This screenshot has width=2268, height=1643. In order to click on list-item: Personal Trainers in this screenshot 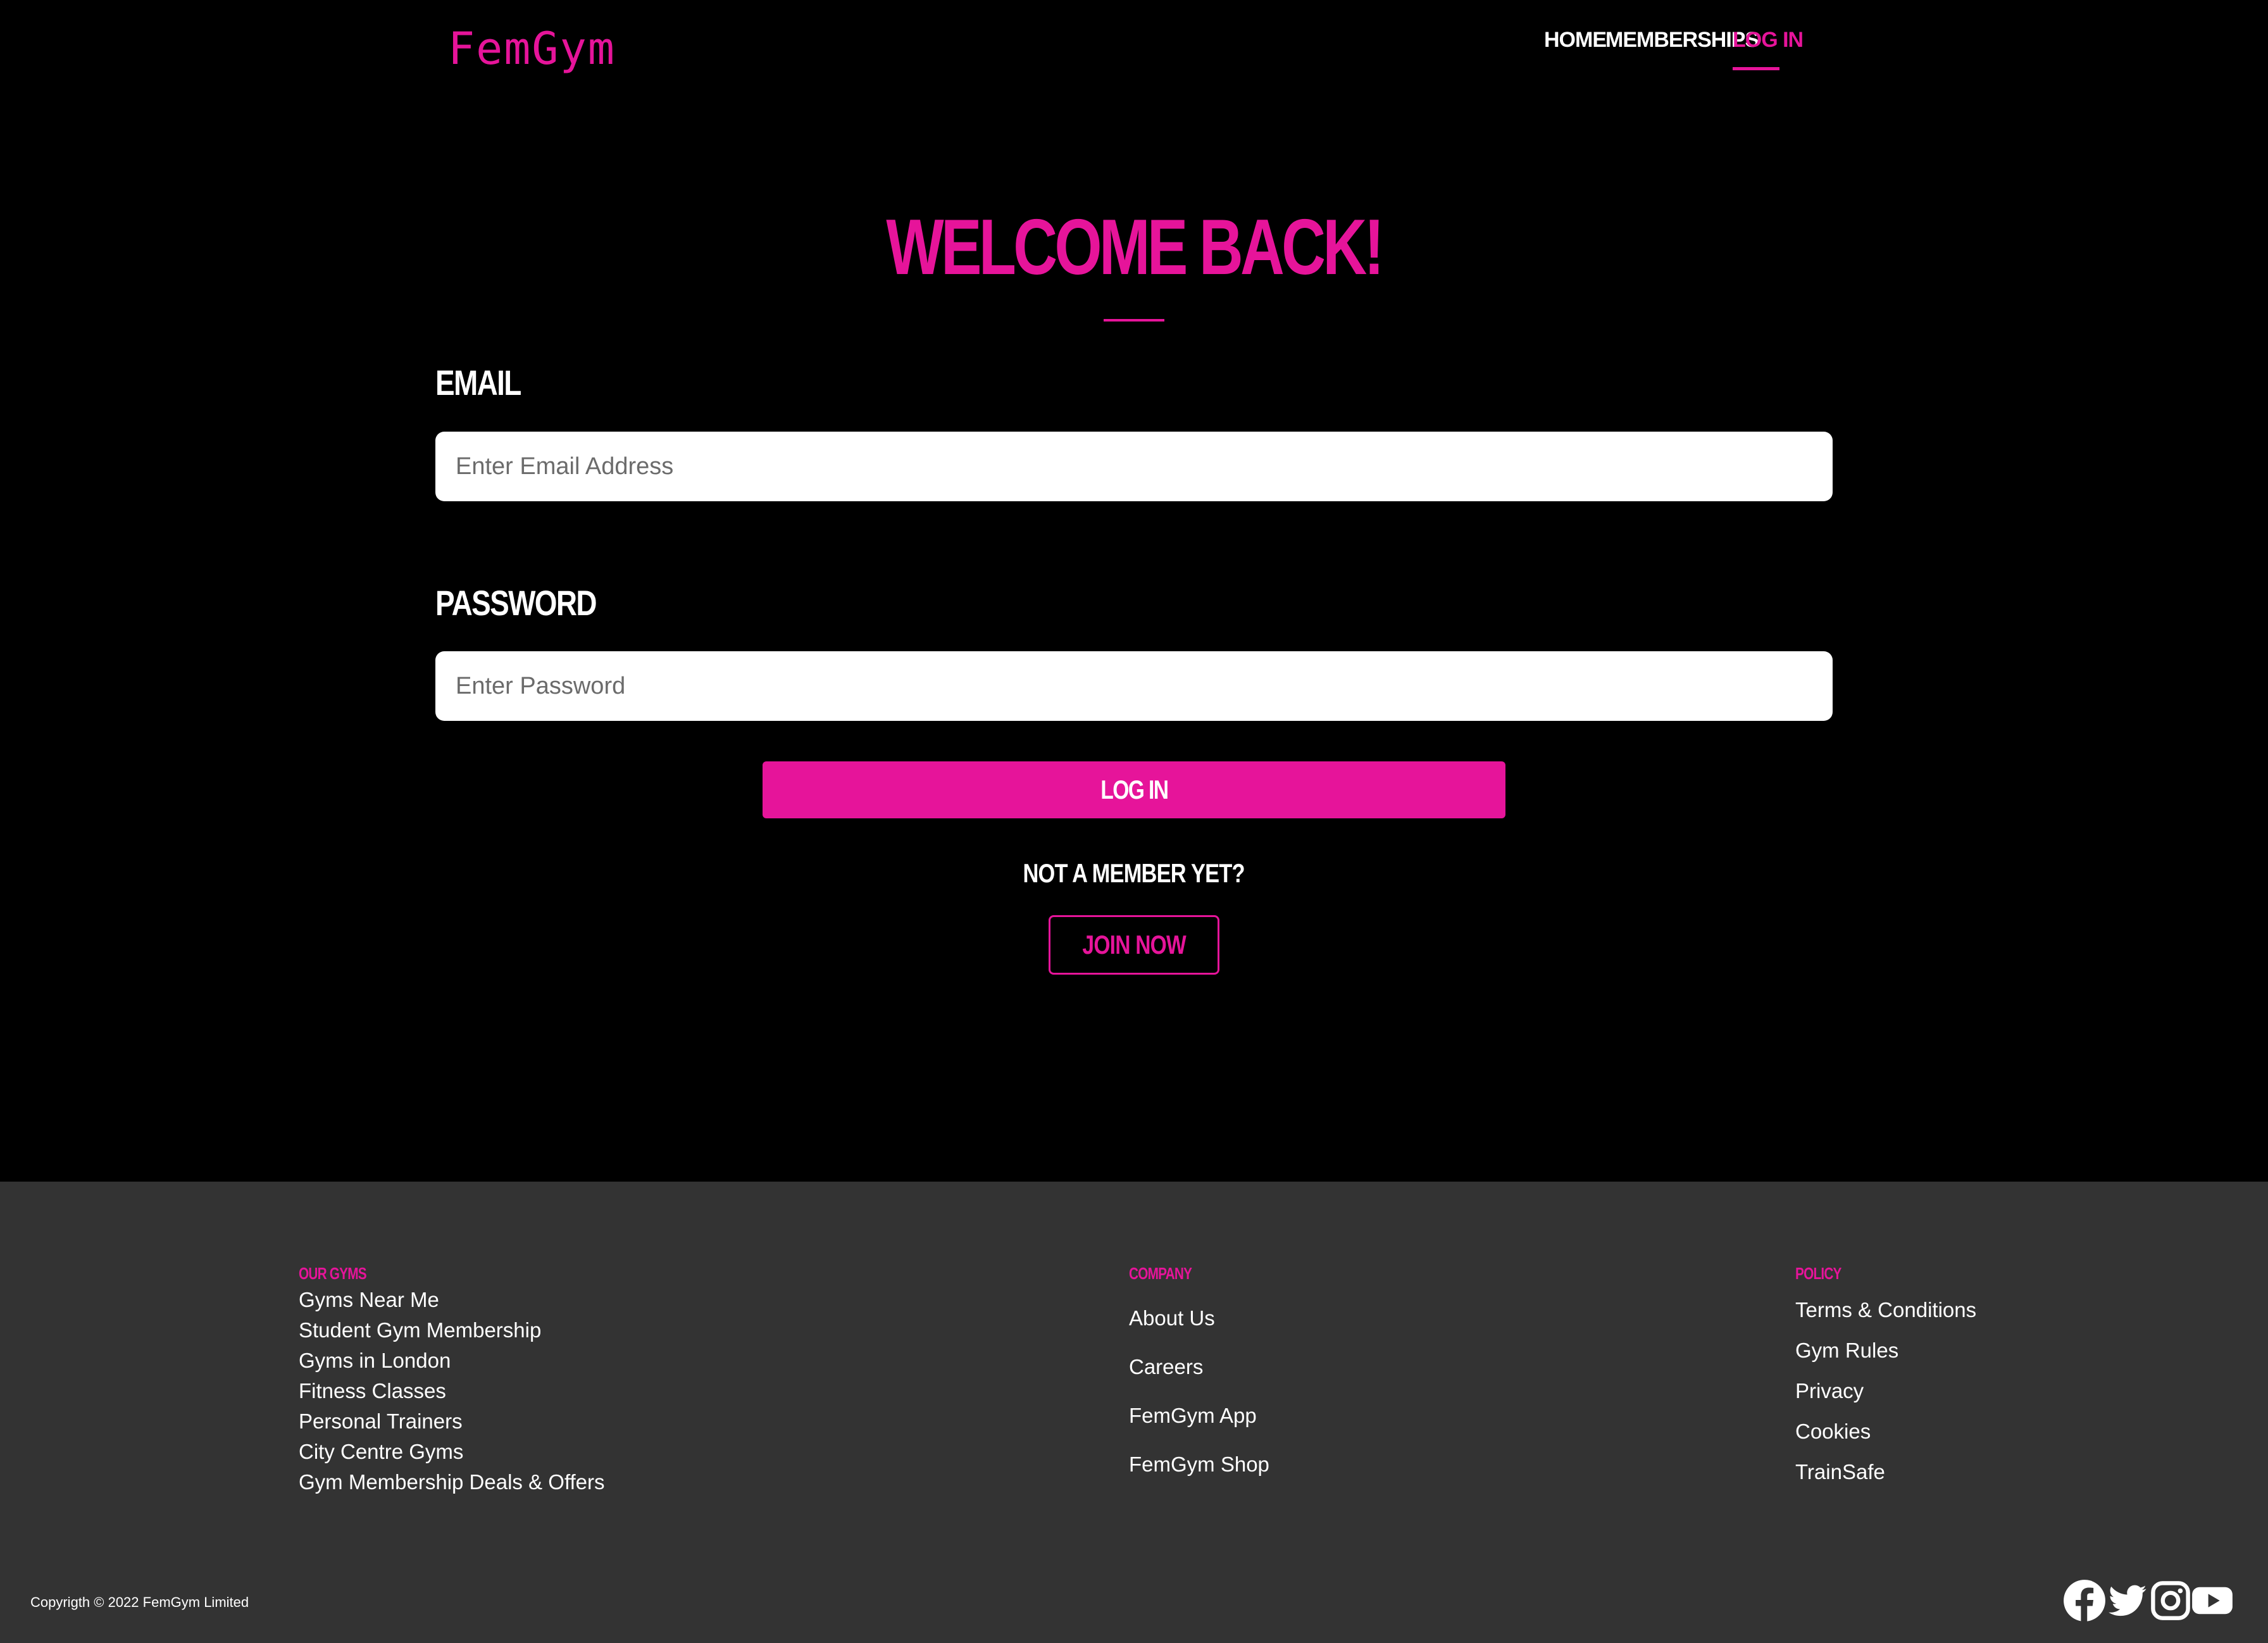, I will do `click(452, 1424)`.